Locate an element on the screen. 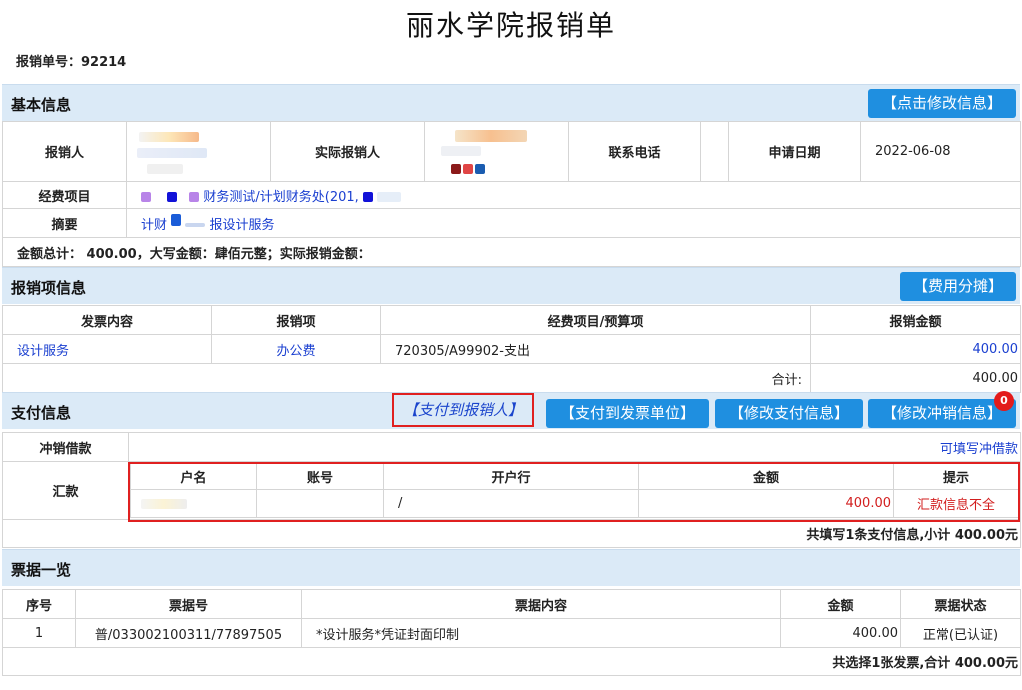  actual-applicant-value is located at coordinates (496, 151).